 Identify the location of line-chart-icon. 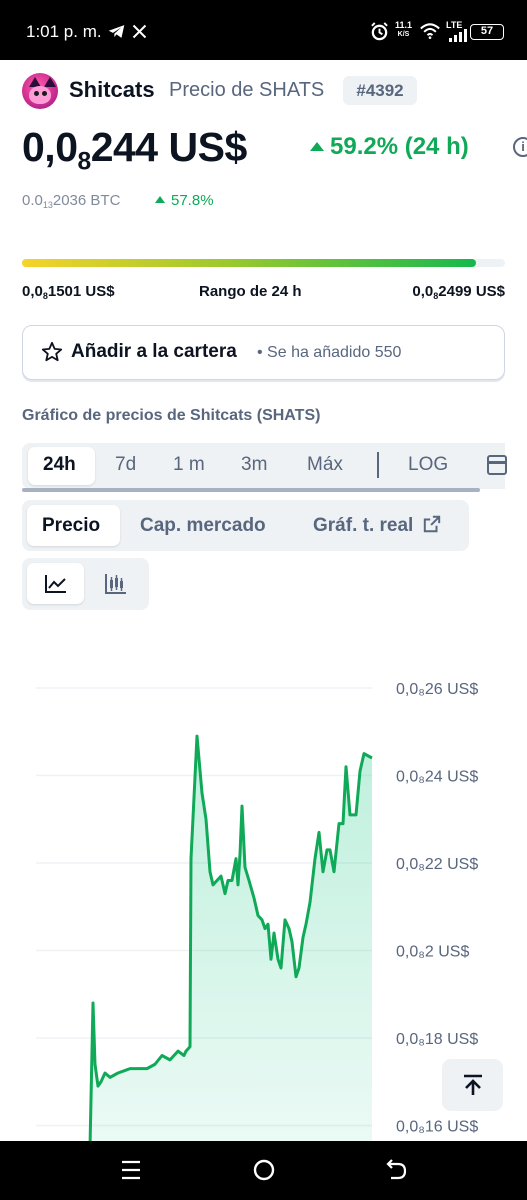
(56, 584).